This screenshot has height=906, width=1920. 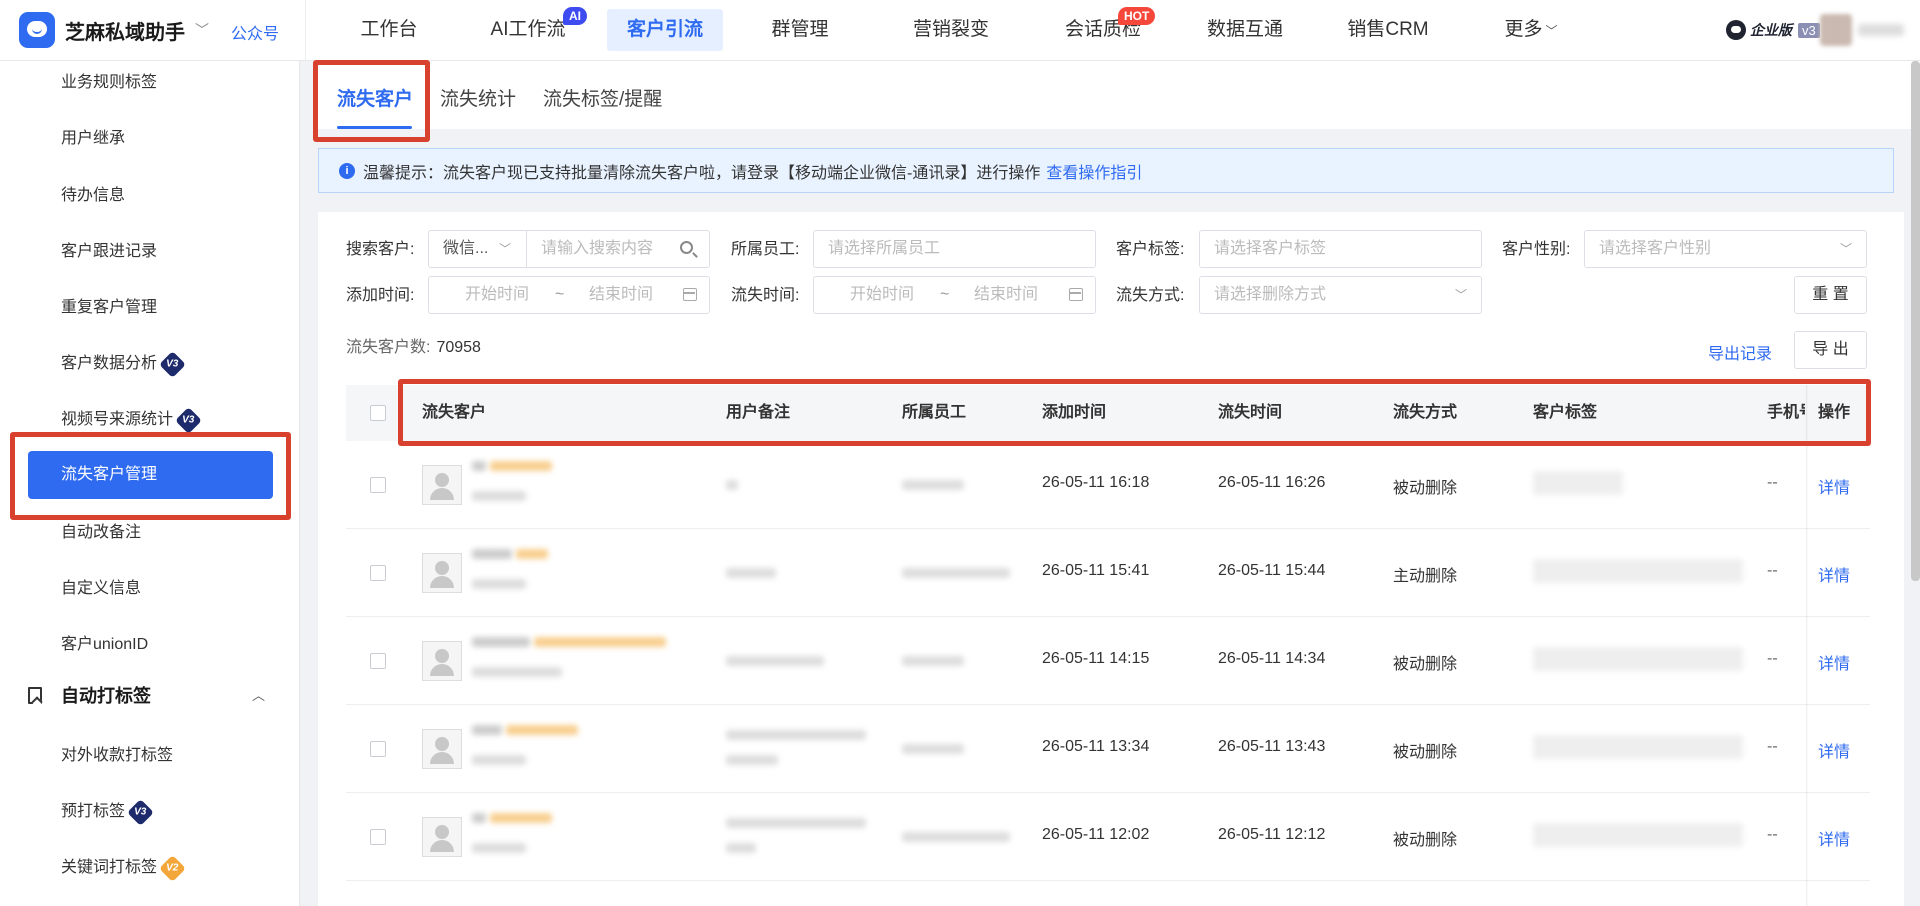 I want to click on gender-select: 请选择客户性别 ﹀, so click(x=1725, y=249).